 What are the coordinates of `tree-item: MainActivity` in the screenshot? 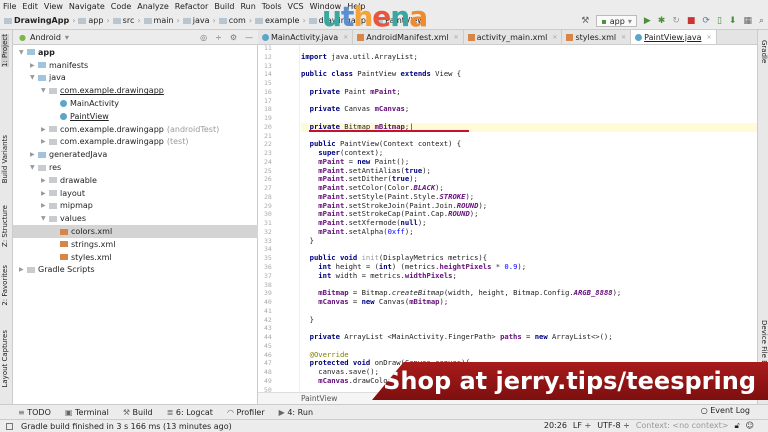 It's located at (135, 103).